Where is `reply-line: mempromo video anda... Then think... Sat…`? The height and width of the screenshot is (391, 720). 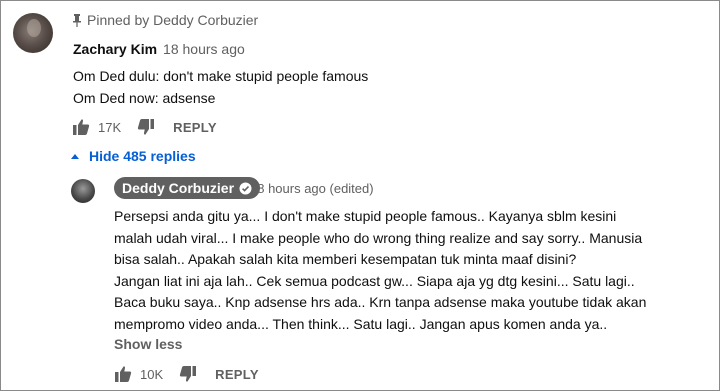
reply-line: mempromo video anda... Then think... Sat… is located at coordinates (361, 323).